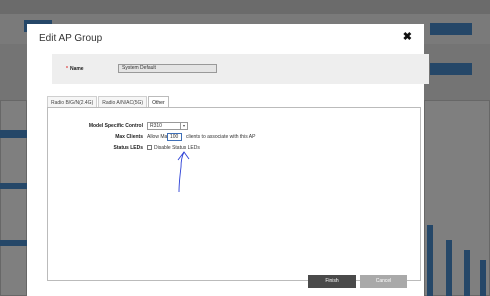  Describe the element at coordinates (67, 69) in the screenshot. I see `required-marker: *` at that location.